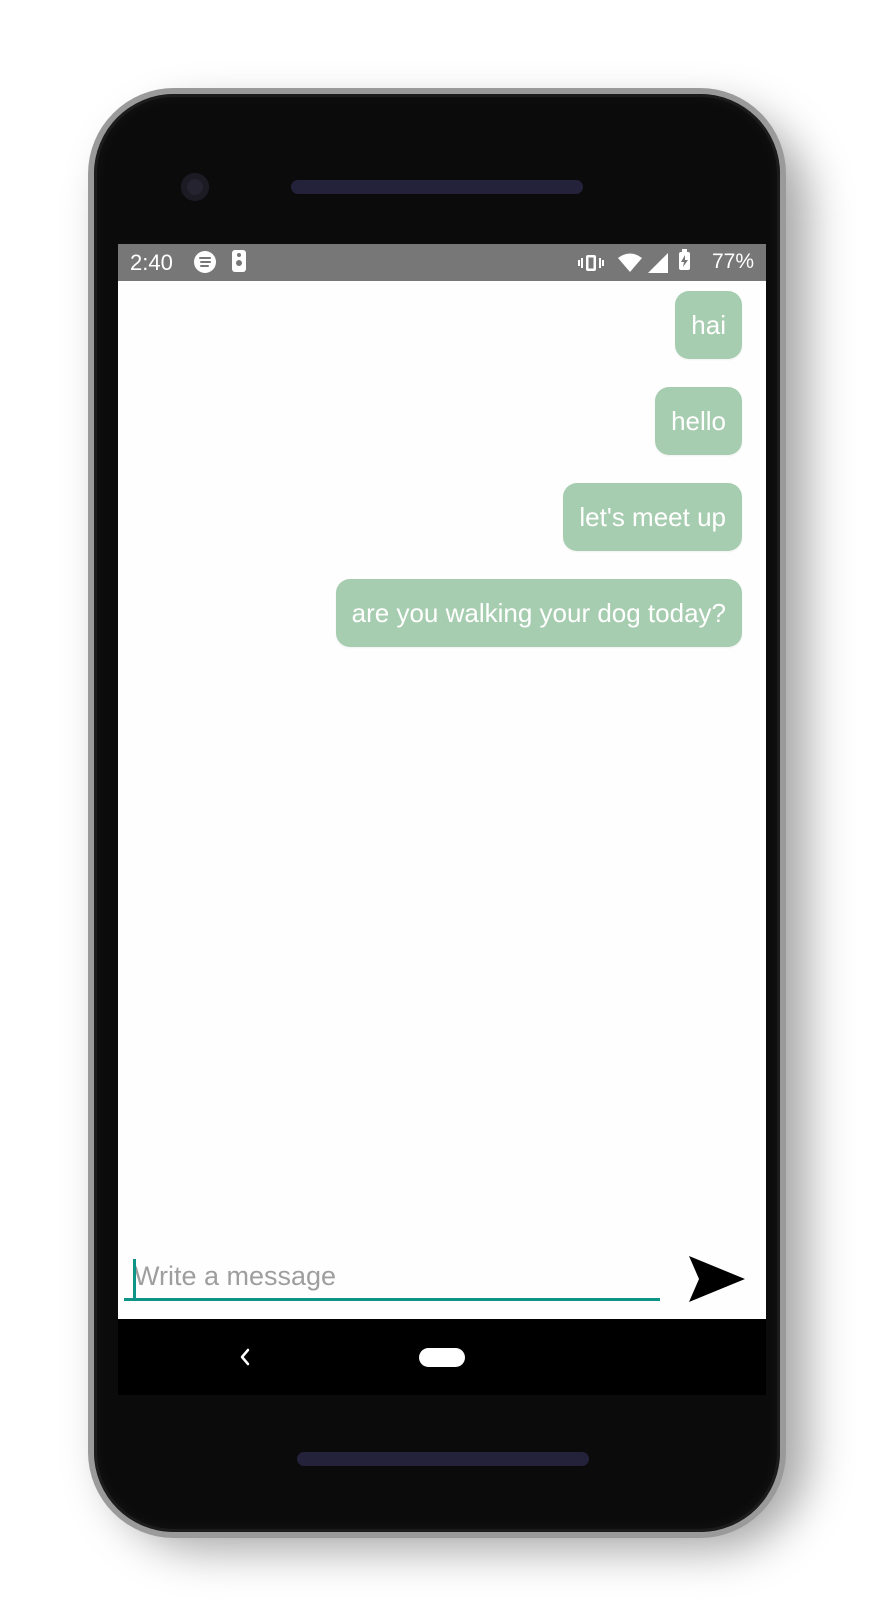 This screenshot has width=896, height=1621. I want to click on status-icons: 77%, so click(666, 263).